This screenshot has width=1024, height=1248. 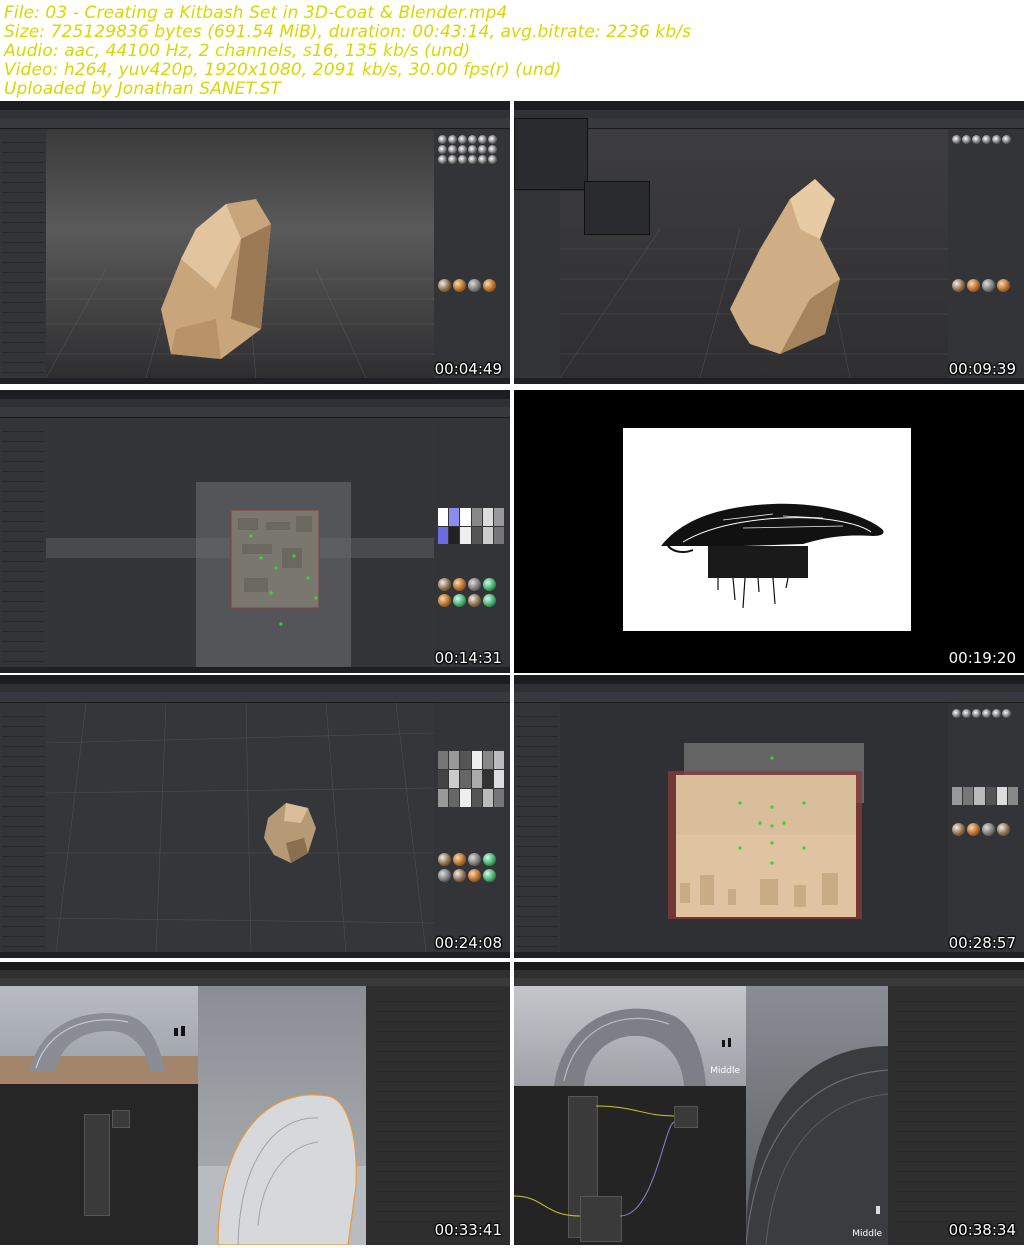 What do you see at coordinates (772, 556) in the screenshot?
I see `concept-sketch-drawing` at bounding box center [772, 556].